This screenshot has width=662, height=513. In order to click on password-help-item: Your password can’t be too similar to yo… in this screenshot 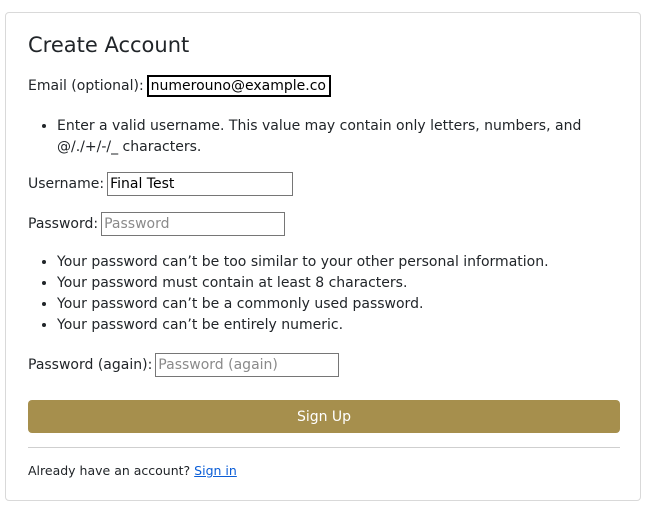, I will do `click(347, 262)`.